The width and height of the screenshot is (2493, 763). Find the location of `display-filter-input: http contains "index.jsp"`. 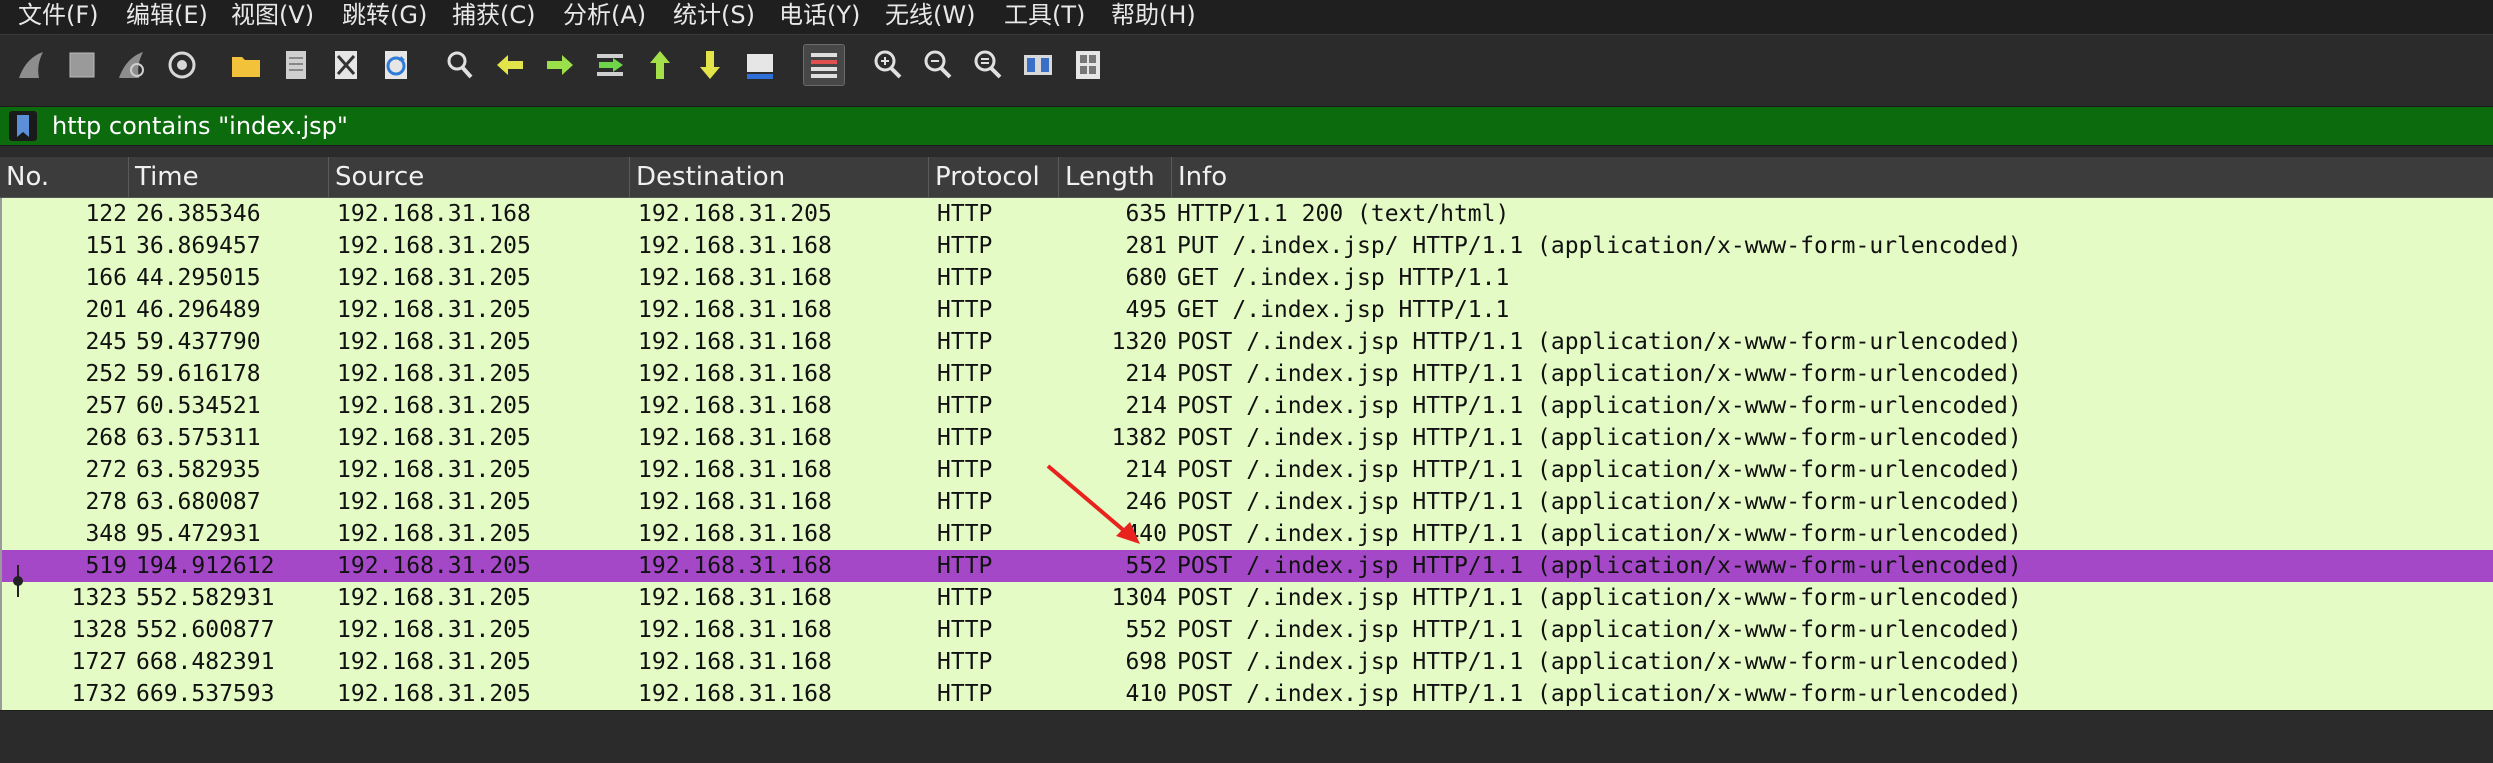

display-filter-input: http contains "index.jsp" is located at coordinates (200, 126).